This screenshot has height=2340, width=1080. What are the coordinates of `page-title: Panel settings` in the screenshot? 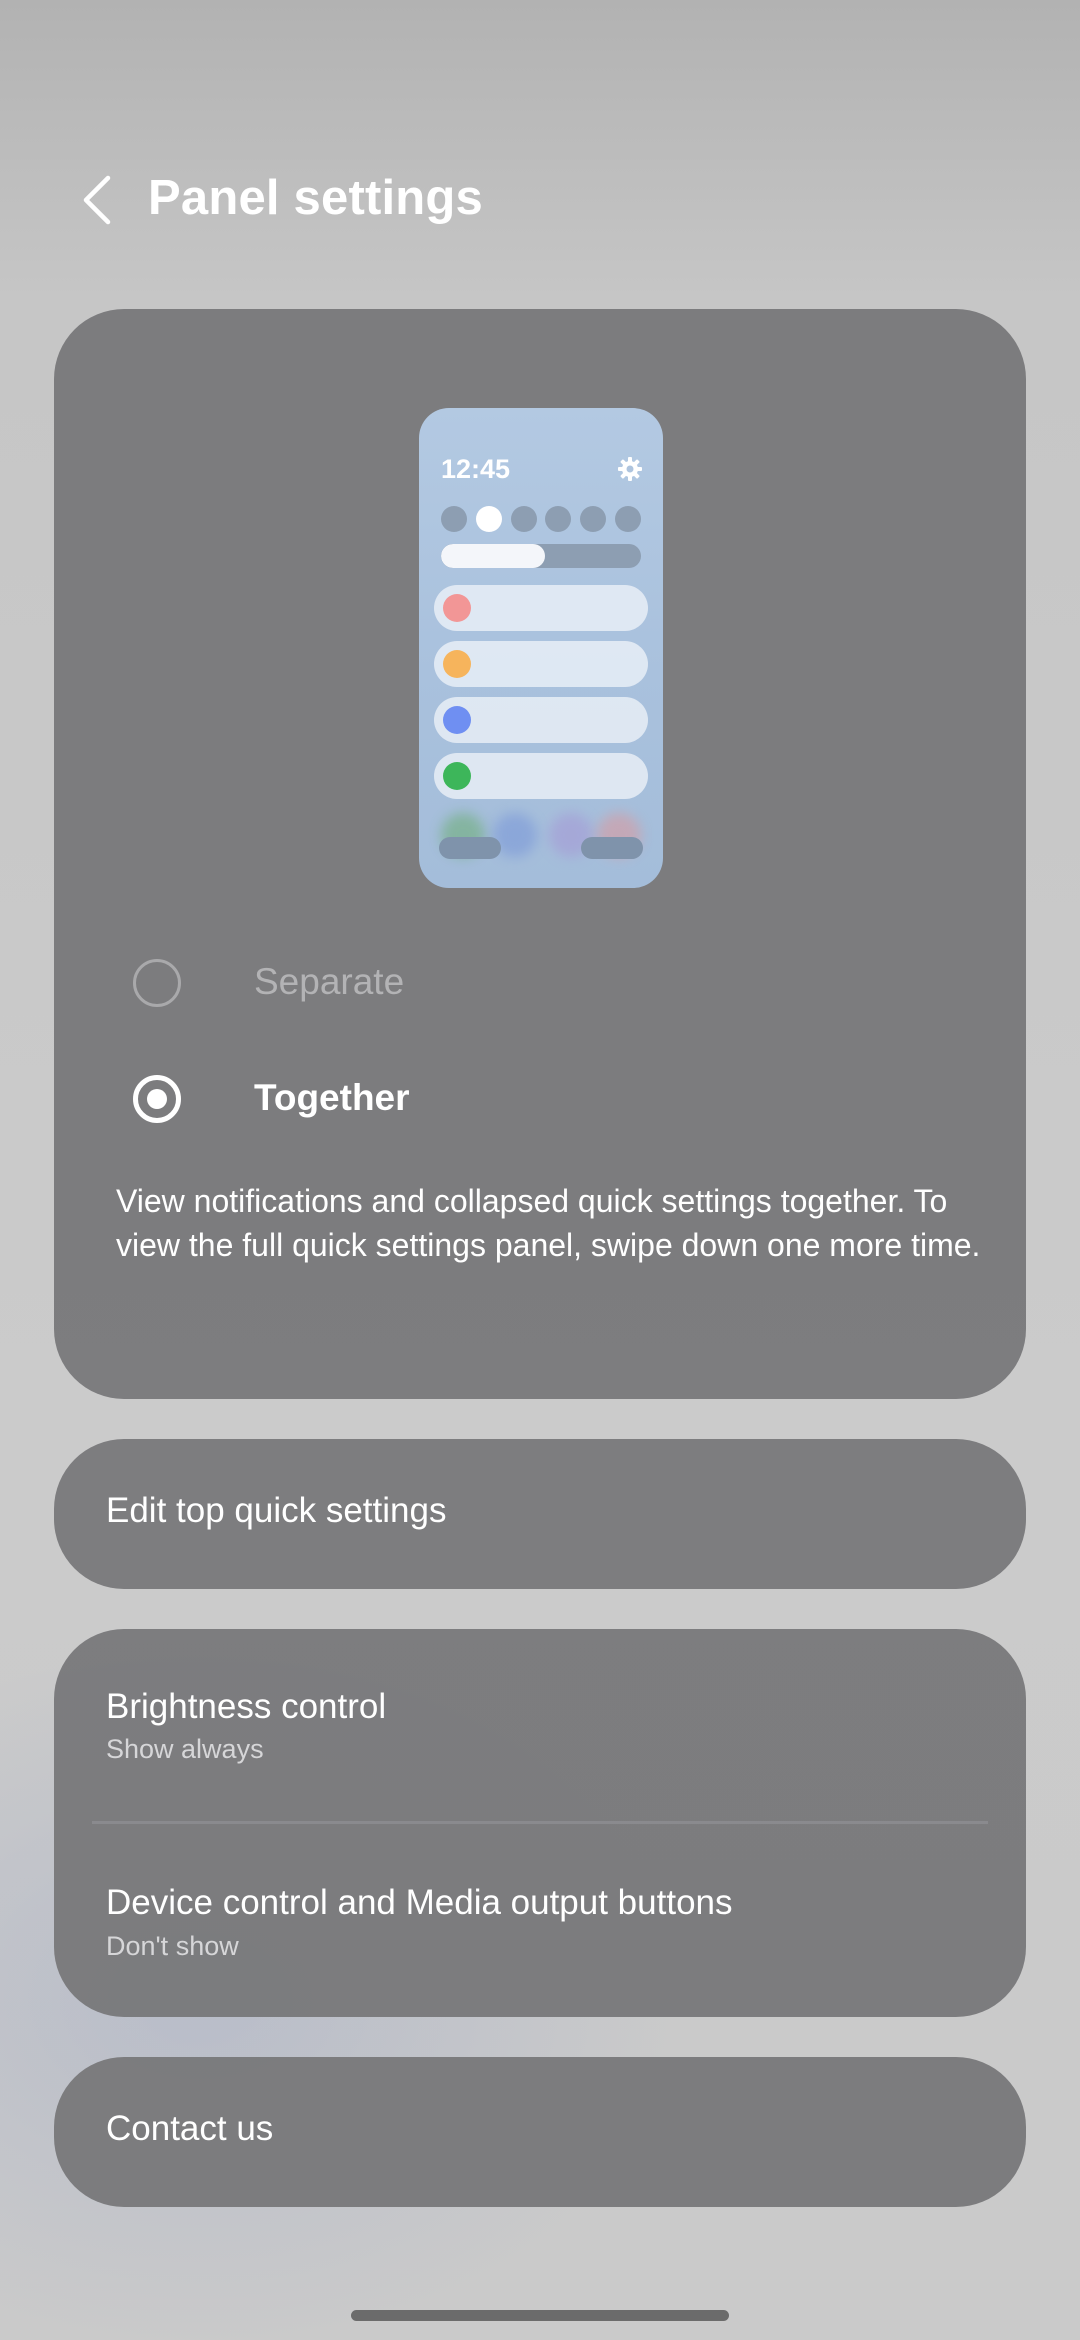 It's located at (316, 198).